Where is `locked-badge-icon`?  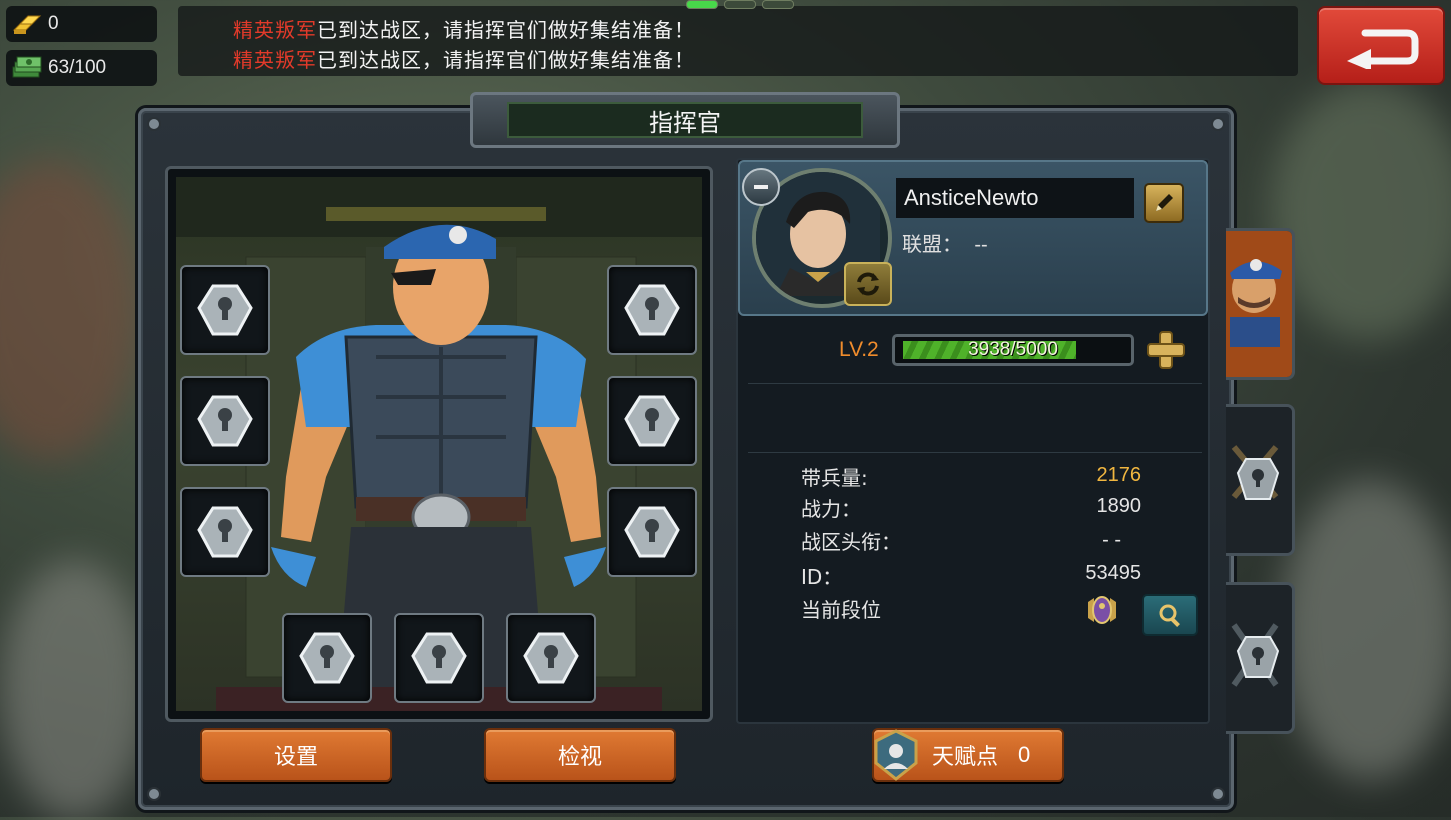
locked-badge-icon is located at coordinates (1259, 658).